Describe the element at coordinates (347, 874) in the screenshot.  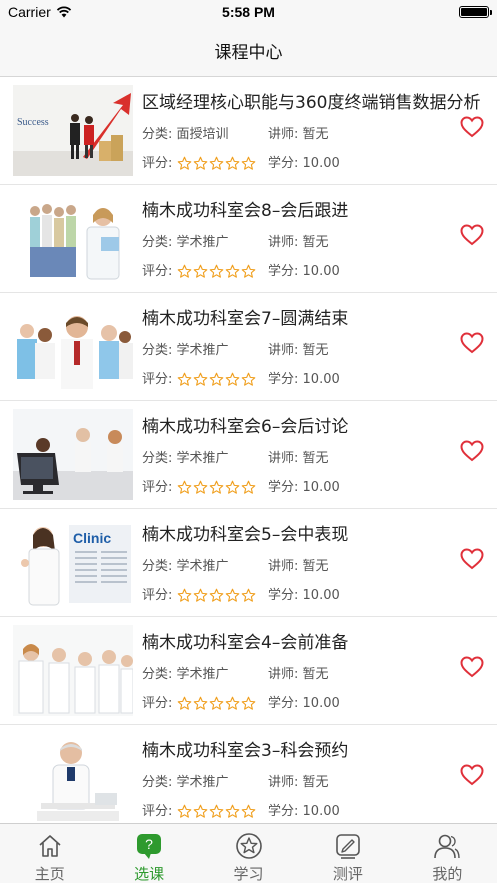
I see `tab-label: 测评` at that location.